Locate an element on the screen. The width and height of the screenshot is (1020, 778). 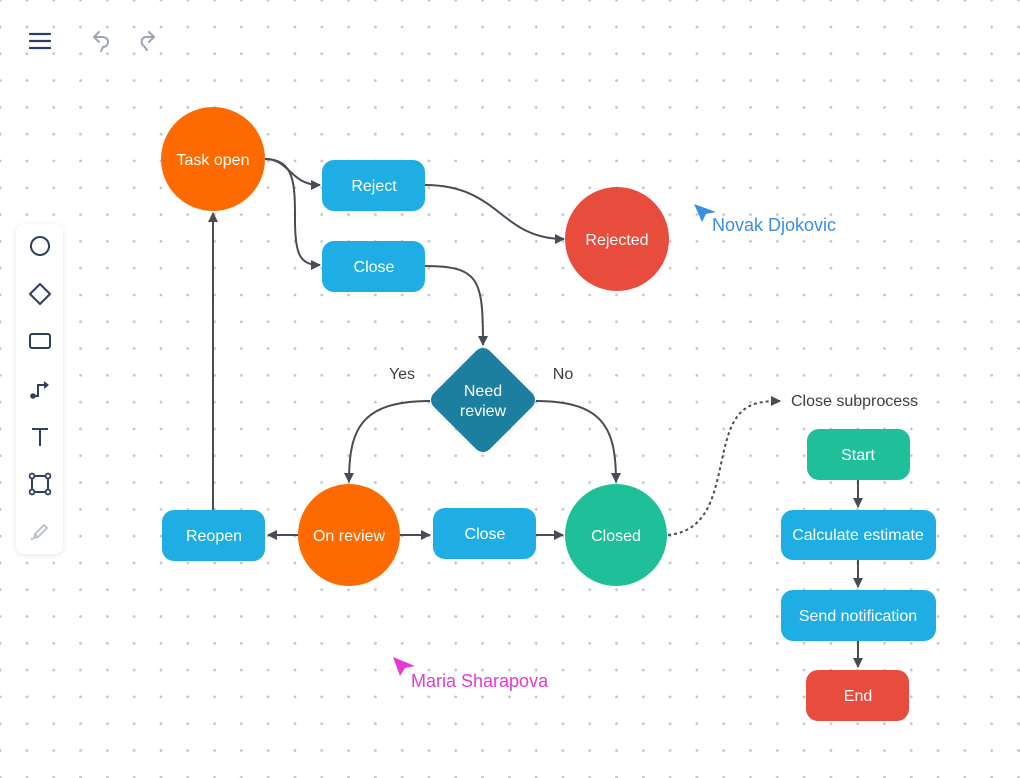
node-close-bottom-label: Close is located at coordinates (485, 534).